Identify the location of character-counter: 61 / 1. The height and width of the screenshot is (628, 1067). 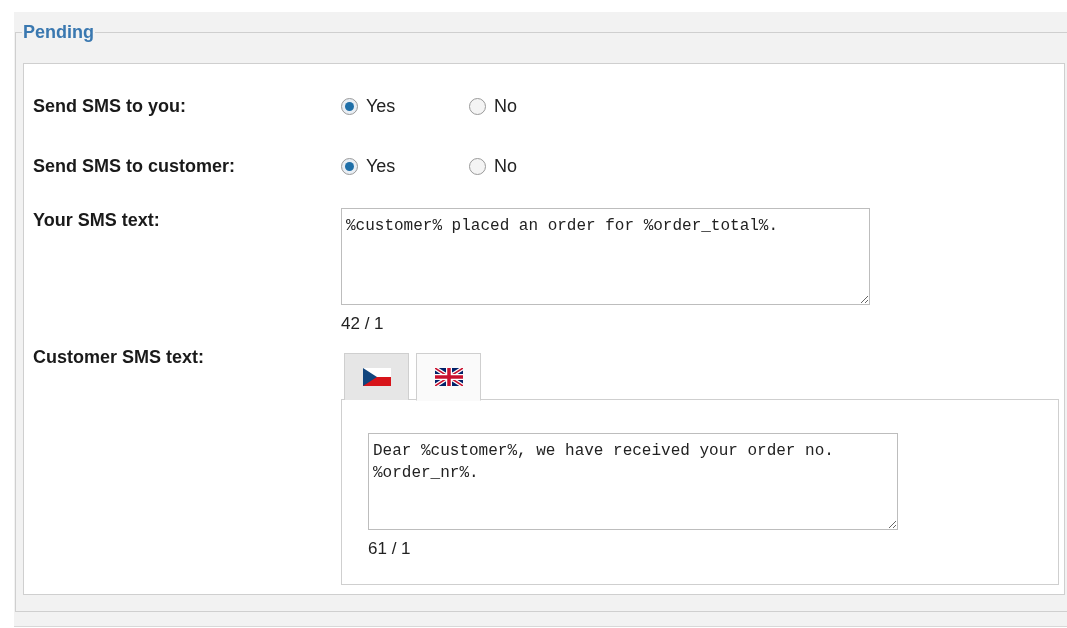
(389, 549).